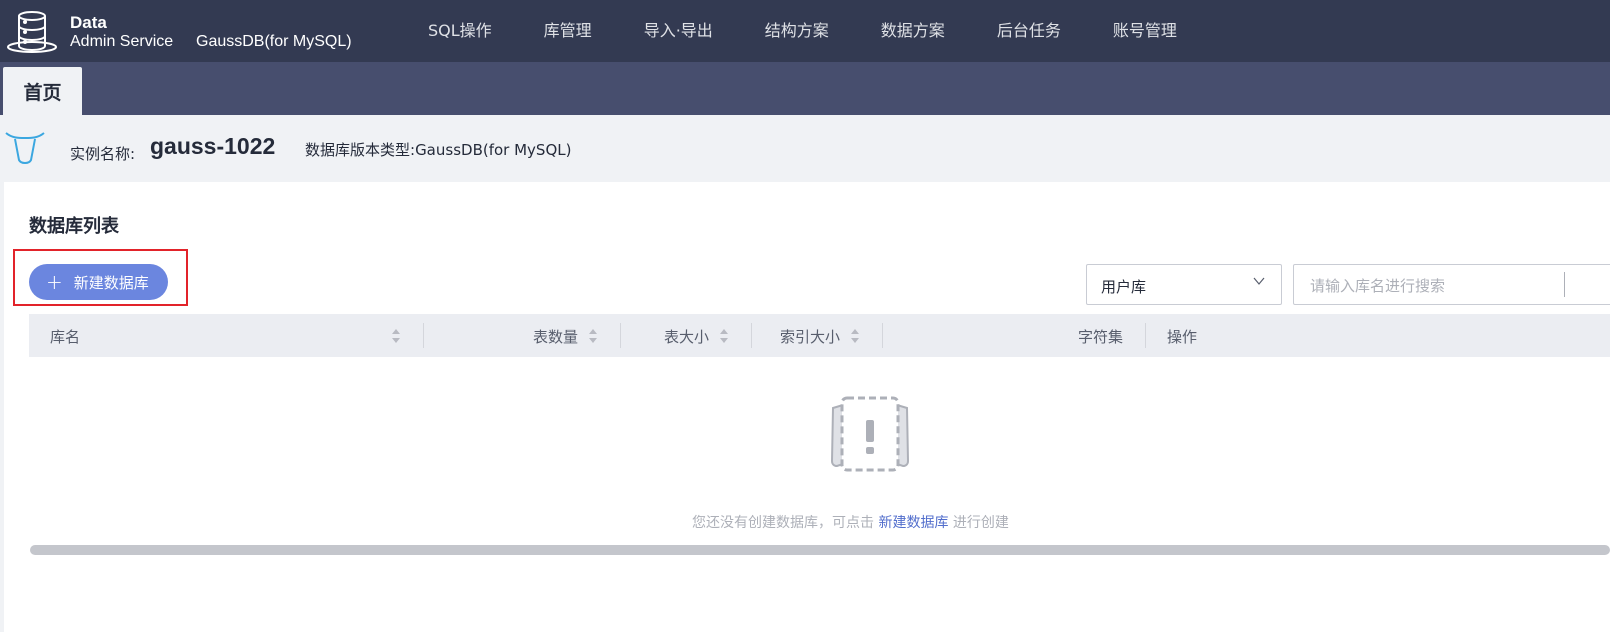 This screenshot has height=632, width=1610. What do you see at coordinates (1124, 287) in the screenshot?
I see `database-type-selected: 用户库` at bounding box center [1124, 287].